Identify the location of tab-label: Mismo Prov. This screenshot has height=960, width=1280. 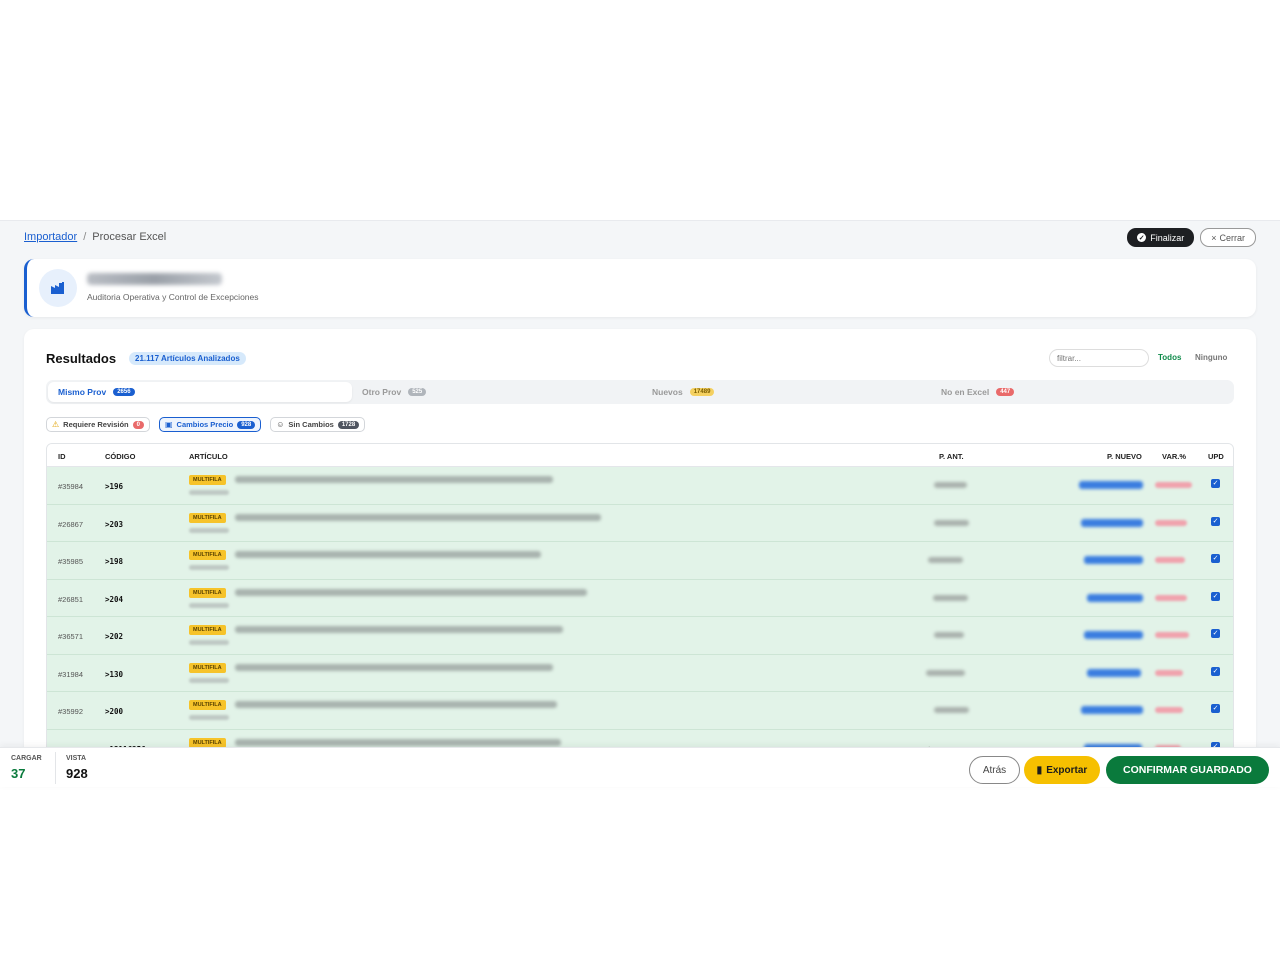
(82, 392).